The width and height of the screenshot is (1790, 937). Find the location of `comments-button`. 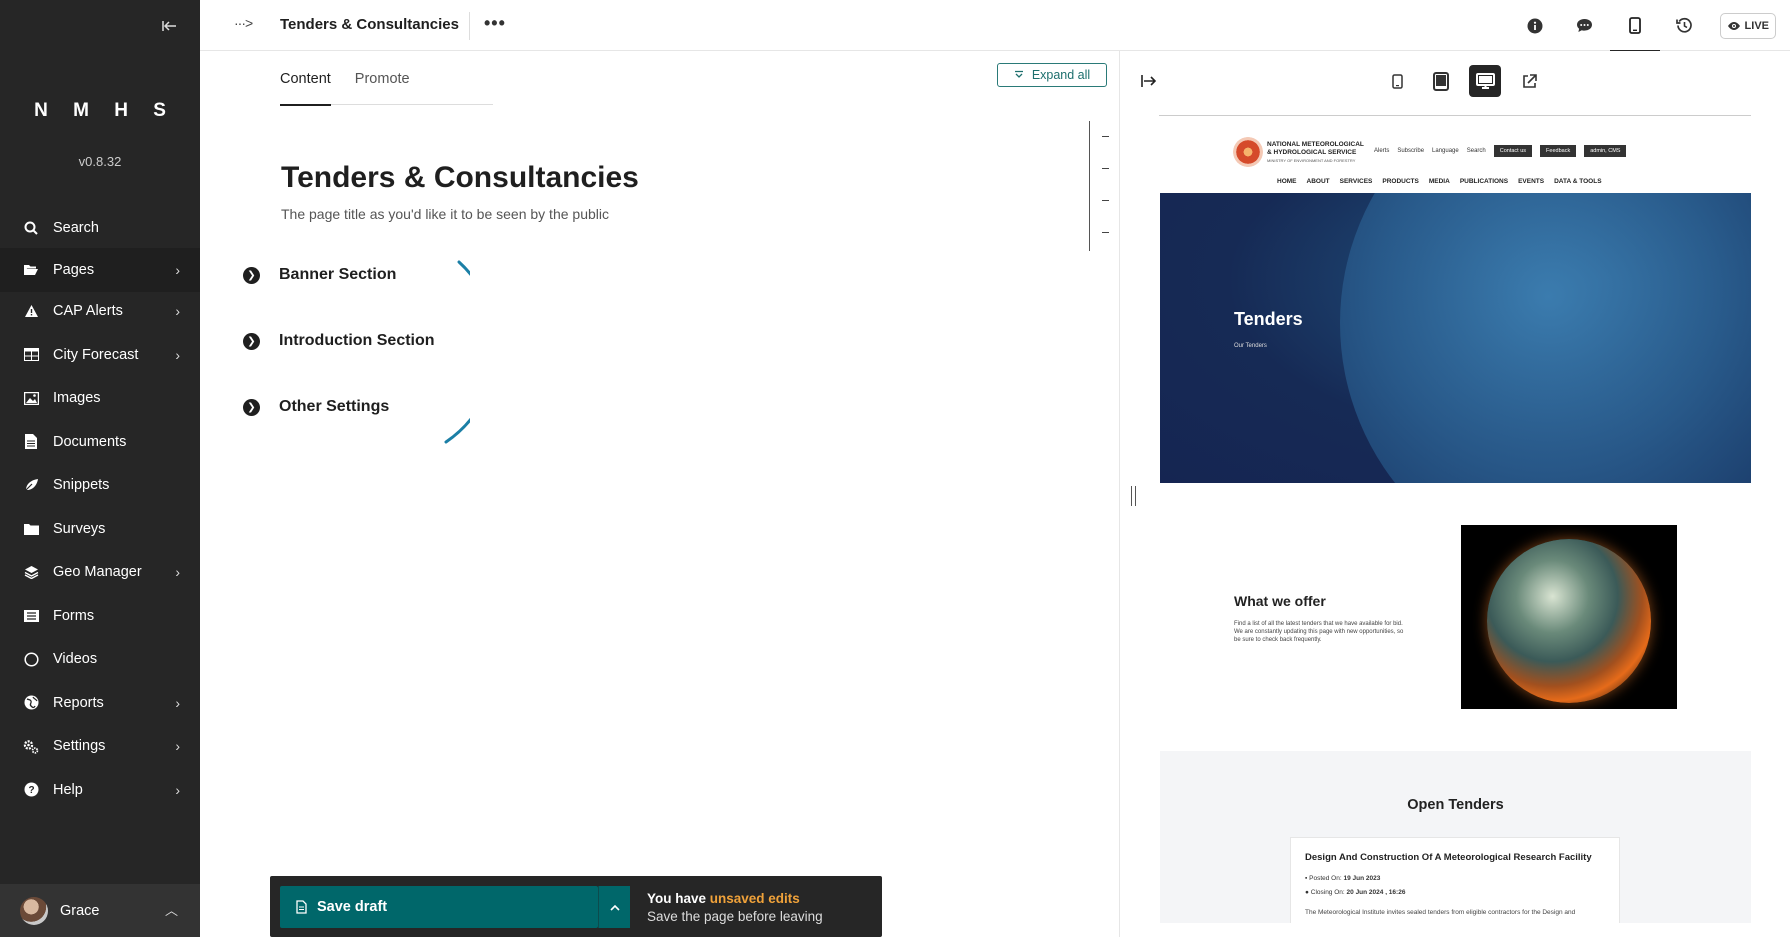

comments-button is located at coordinates (1585, 25).